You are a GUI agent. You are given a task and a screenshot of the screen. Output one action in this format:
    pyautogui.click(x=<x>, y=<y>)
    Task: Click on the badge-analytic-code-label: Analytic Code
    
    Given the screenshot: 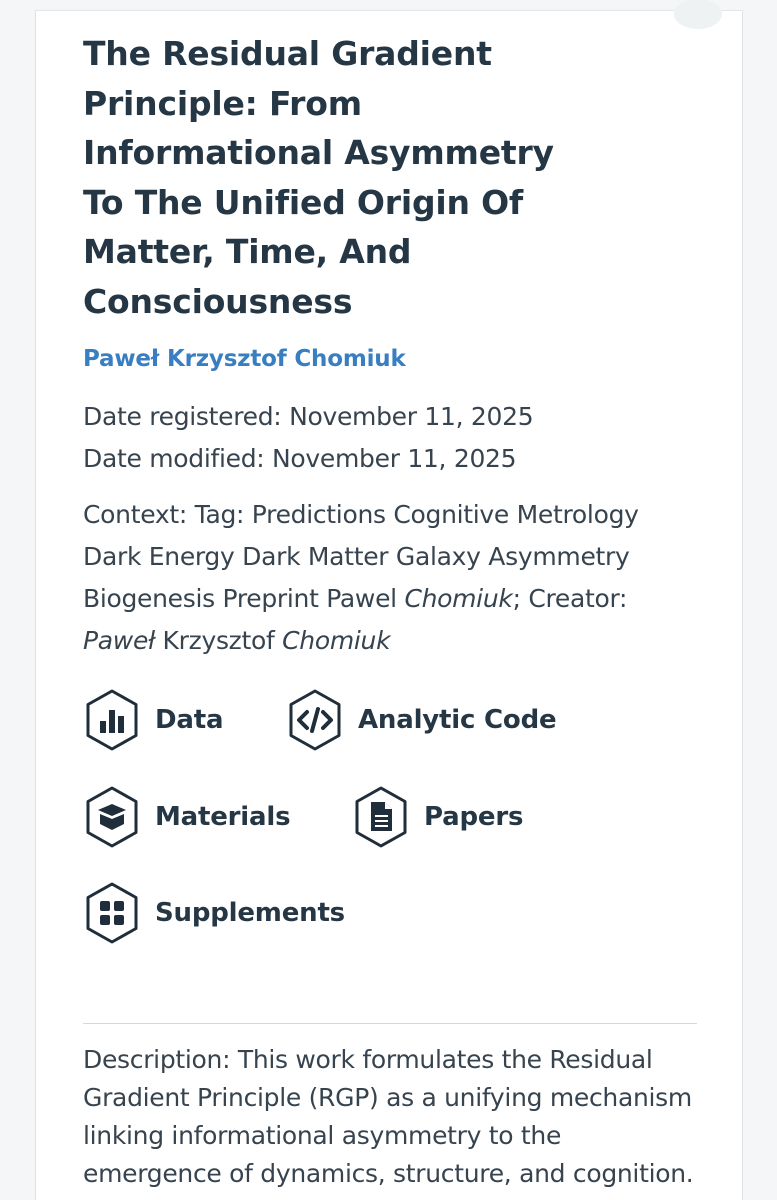 What is the action you would take?
    pyautogui.click(x=457, y=719)
    